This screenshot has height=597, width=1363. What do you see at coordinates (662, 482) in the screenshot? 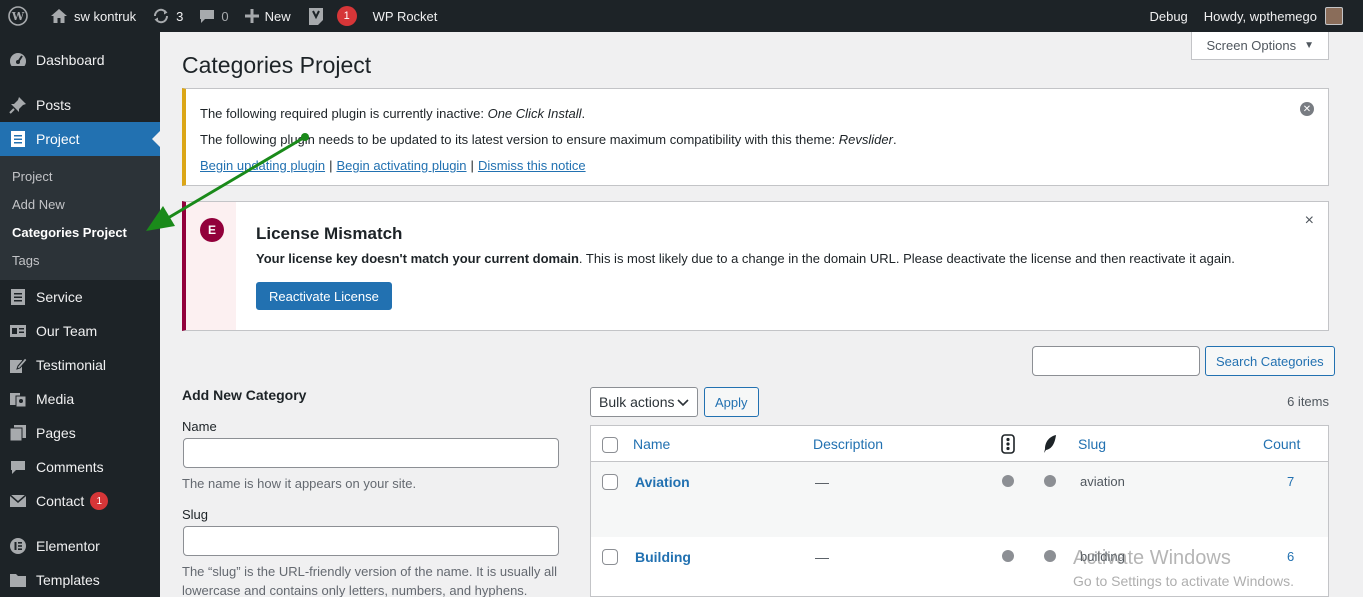
I see `category-name-link: Aviation` at bounding box center [662, 482].